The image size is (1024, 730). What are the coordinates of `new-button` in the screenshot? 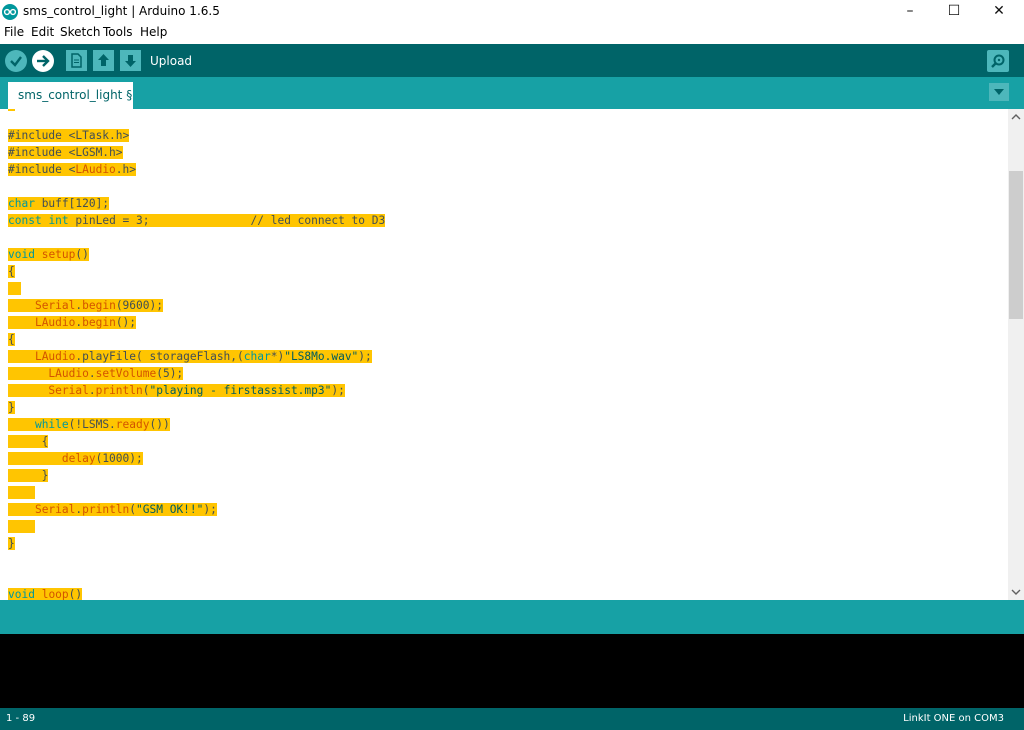 It's located at (76, 60).